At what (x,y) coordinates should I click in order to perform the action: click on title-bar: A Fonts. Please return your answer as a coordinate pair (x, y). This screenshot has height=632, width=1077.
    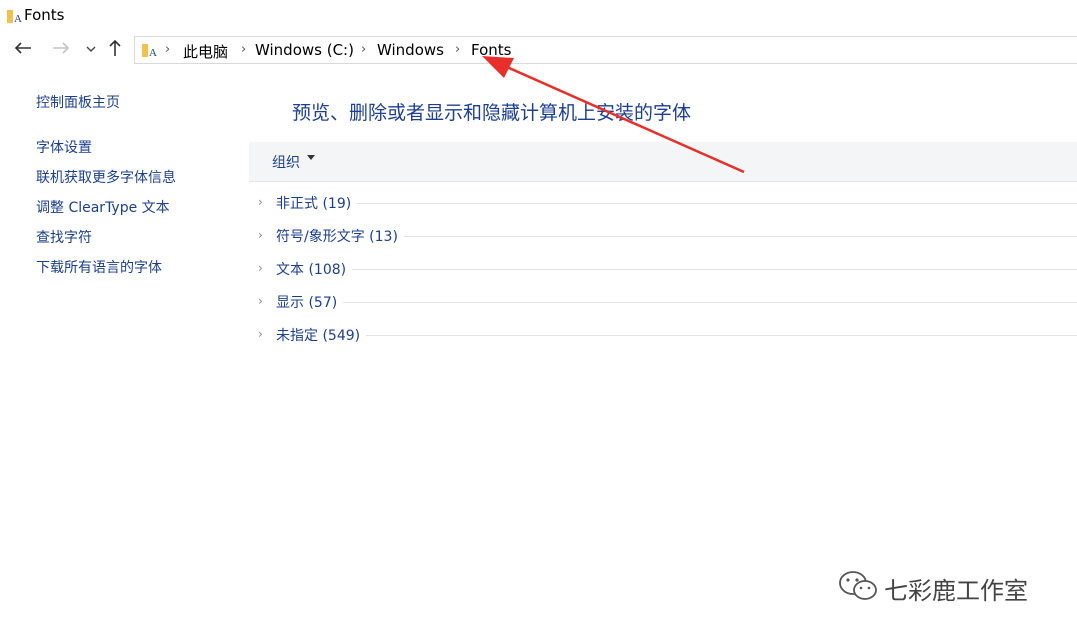
    Looking at the image, I should click on (538, 16).